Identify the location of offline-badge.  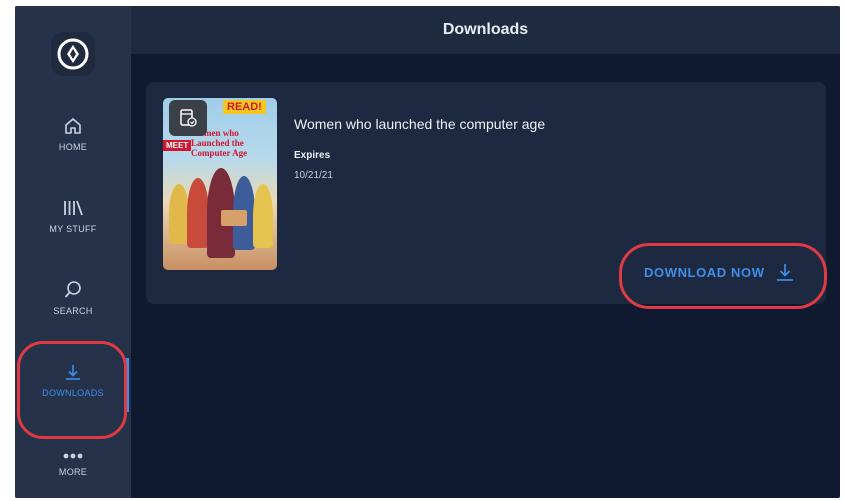
(188, 118).